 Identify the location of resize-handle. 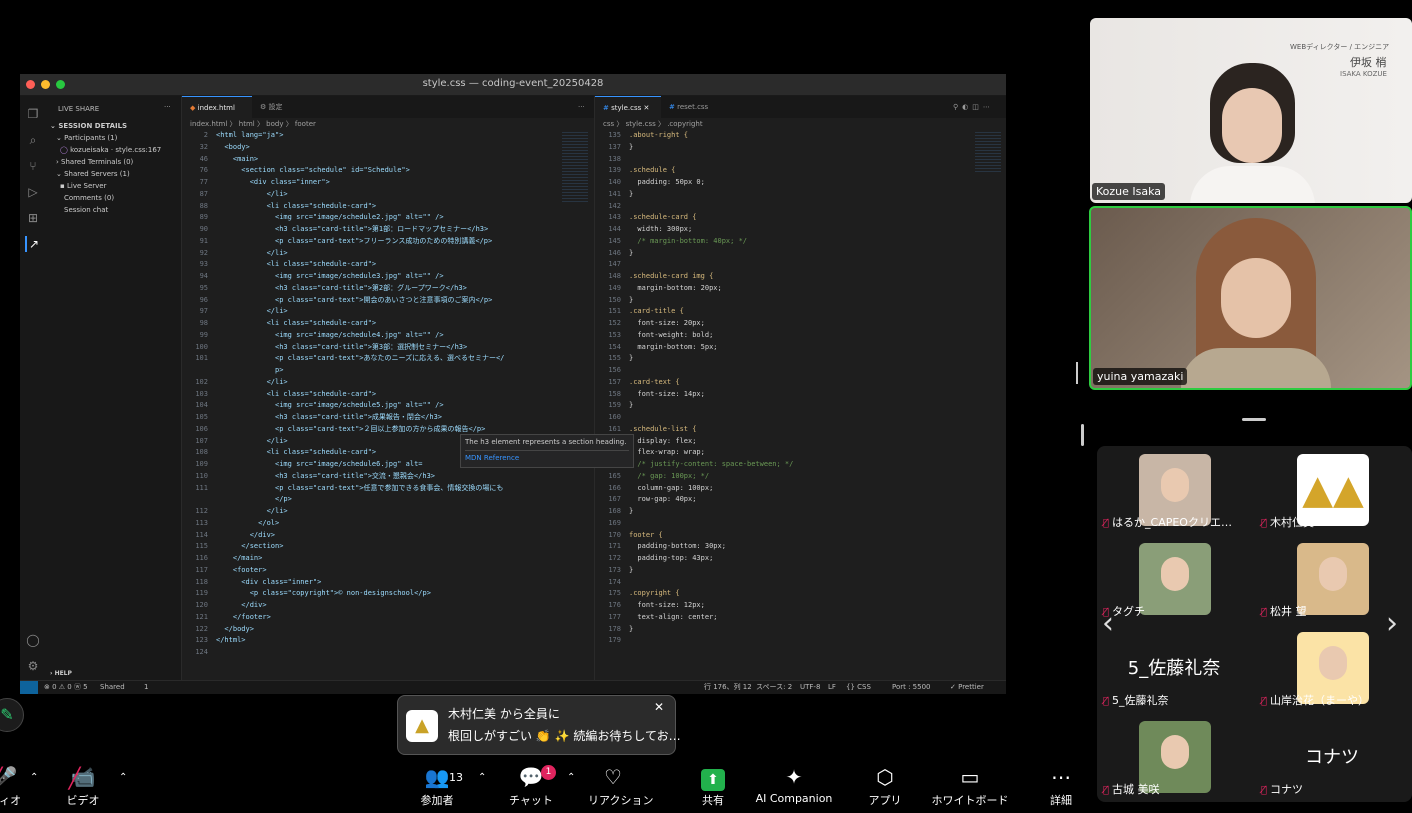
(1254, 419).